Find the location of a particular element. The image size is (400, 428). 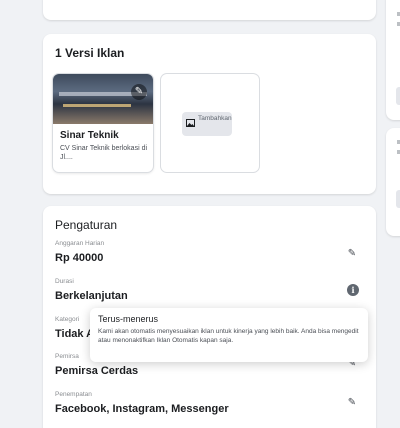

previous-section-card is located at coordinates (209, 10).